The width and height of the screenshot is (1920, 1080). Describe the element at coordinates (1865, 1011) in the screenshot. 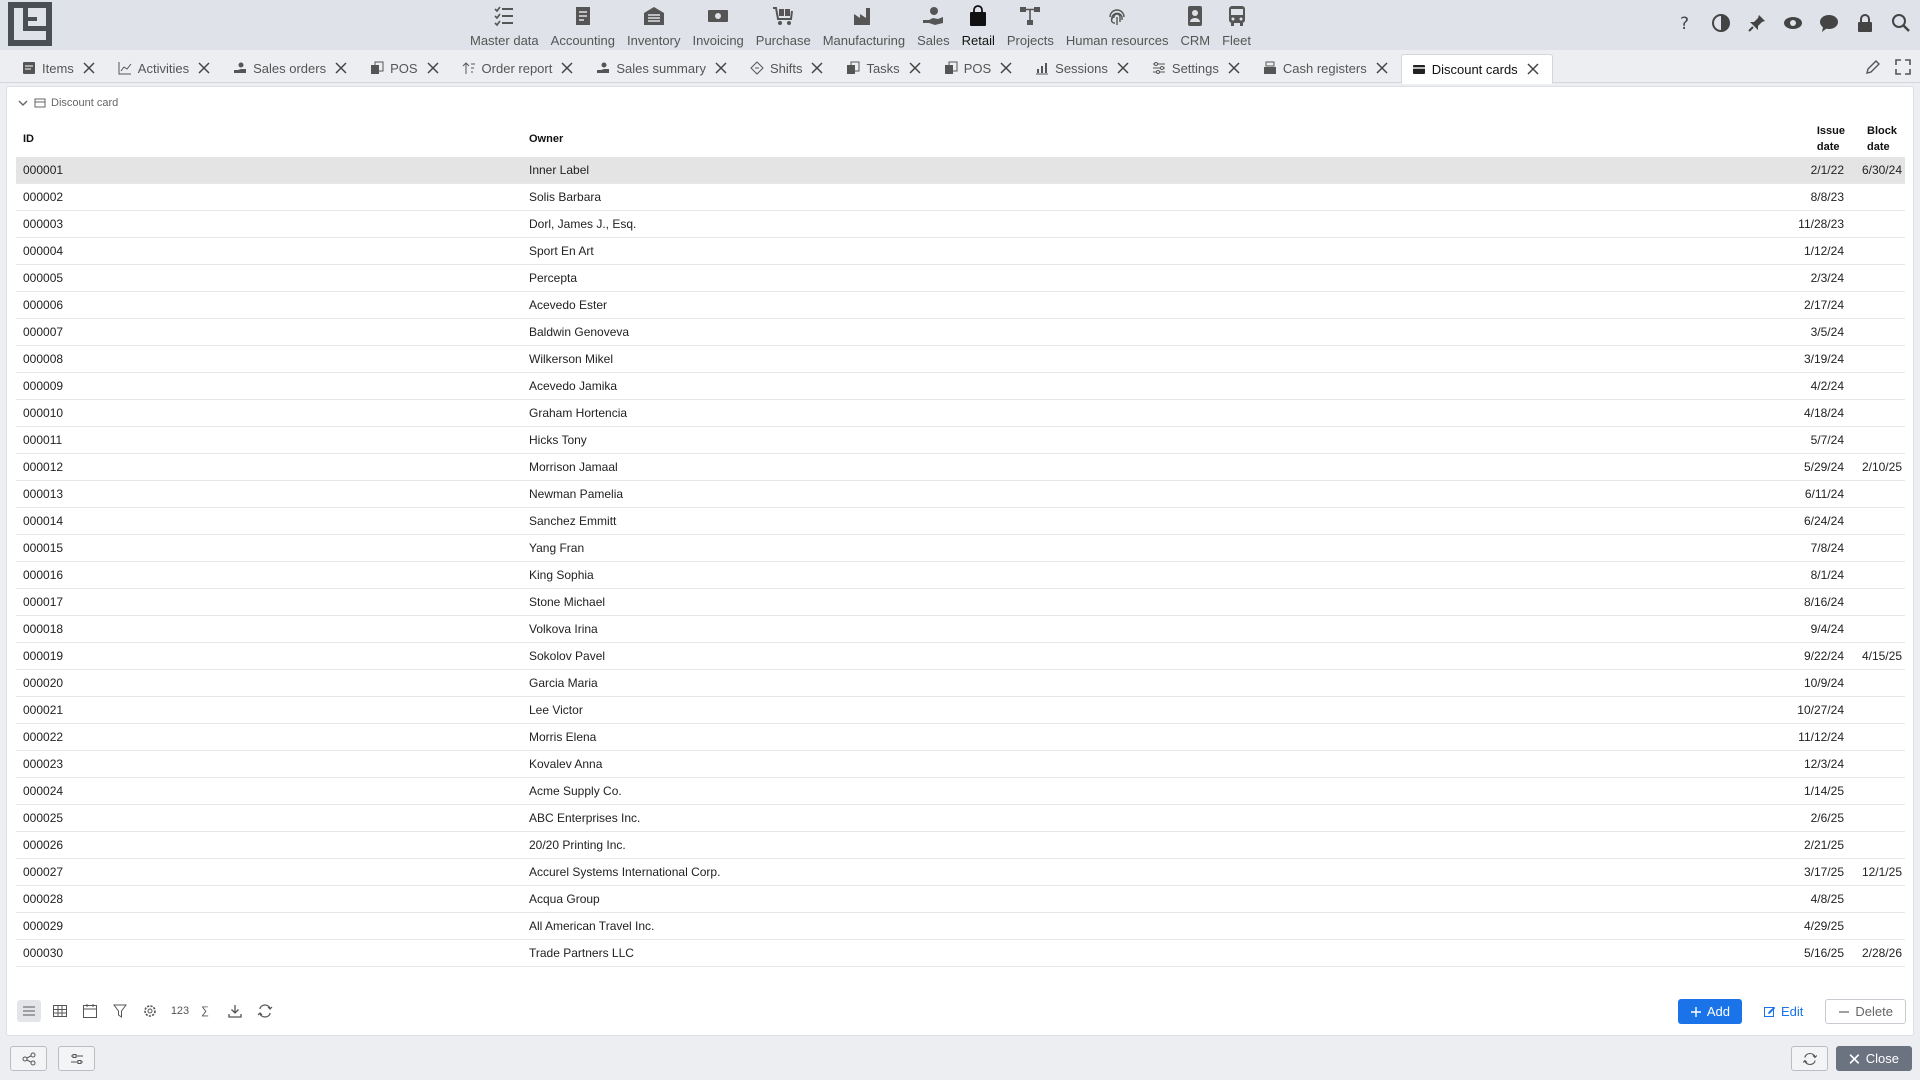

I see `delete-button: Delete` at that location.